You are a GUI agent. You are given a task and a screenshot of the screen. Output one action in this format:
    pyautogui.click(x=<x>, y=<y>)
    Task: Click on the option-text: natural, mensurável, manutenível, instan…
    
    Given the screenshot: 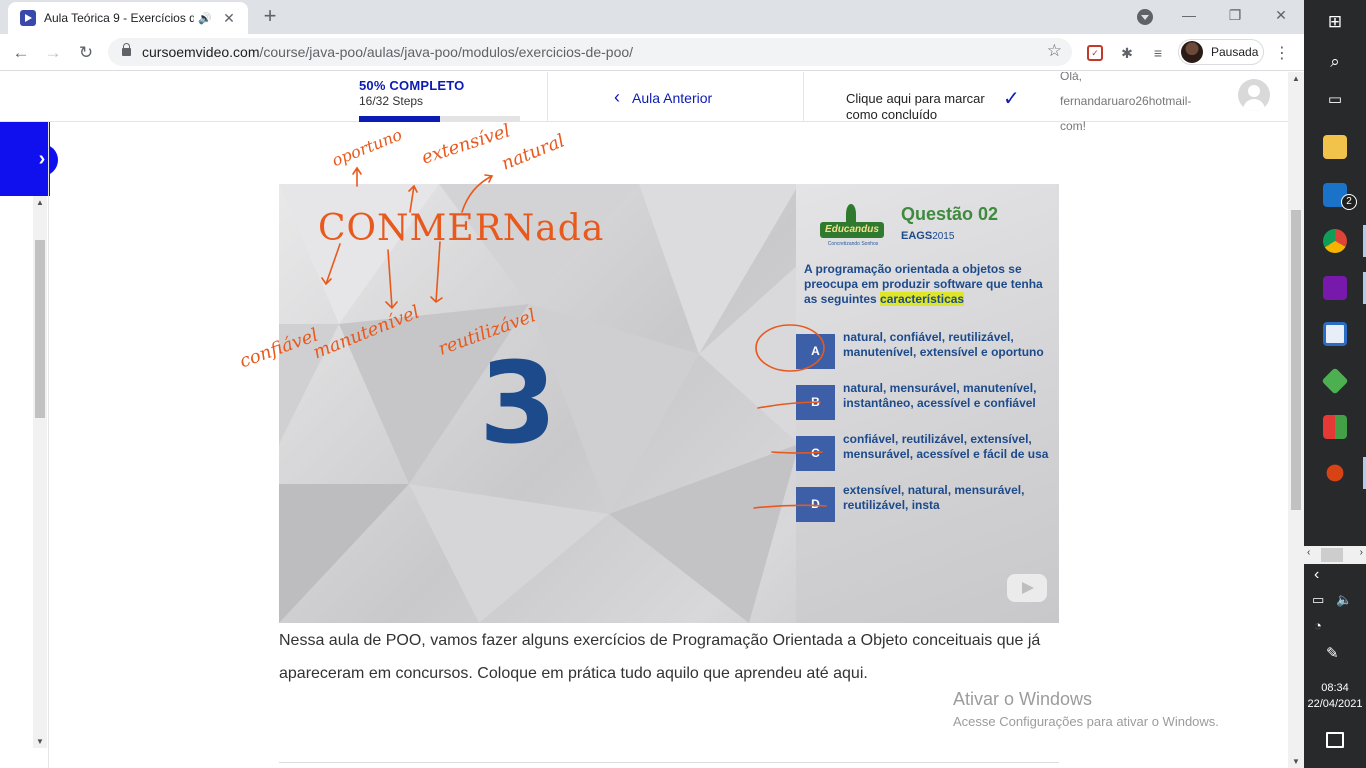 What is the action you would take?
    pyautogui.click(x=940, y=395)
    